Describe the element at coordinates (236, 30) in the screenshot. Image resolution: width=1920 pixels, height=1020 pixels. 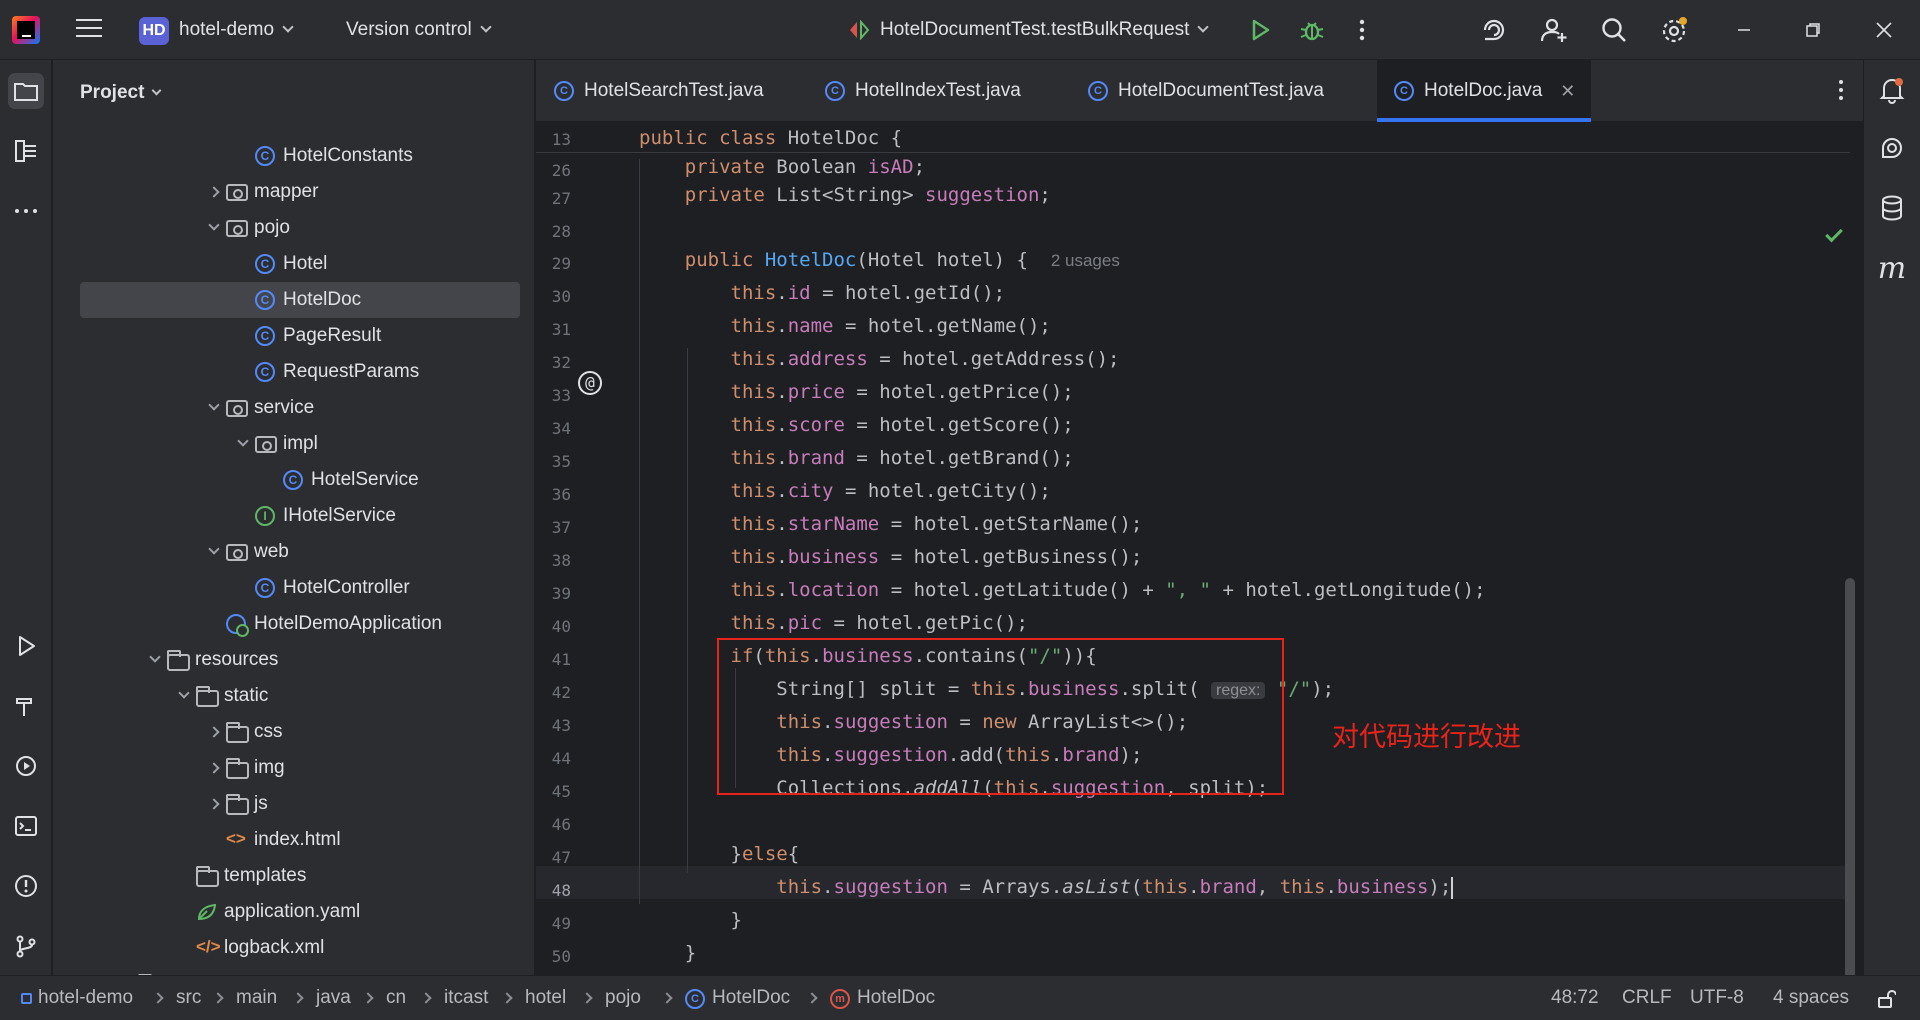
I see `project-switcher: hotel-demo` at that location.